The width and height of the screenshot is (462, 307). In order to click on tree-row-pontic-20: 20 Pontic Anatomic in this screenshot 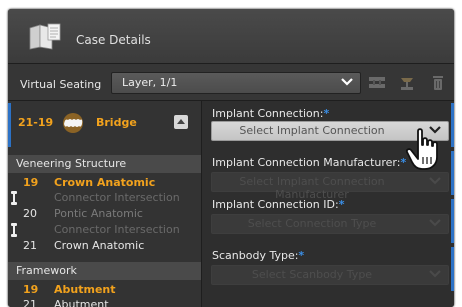, I will do `click(104, 214)`.